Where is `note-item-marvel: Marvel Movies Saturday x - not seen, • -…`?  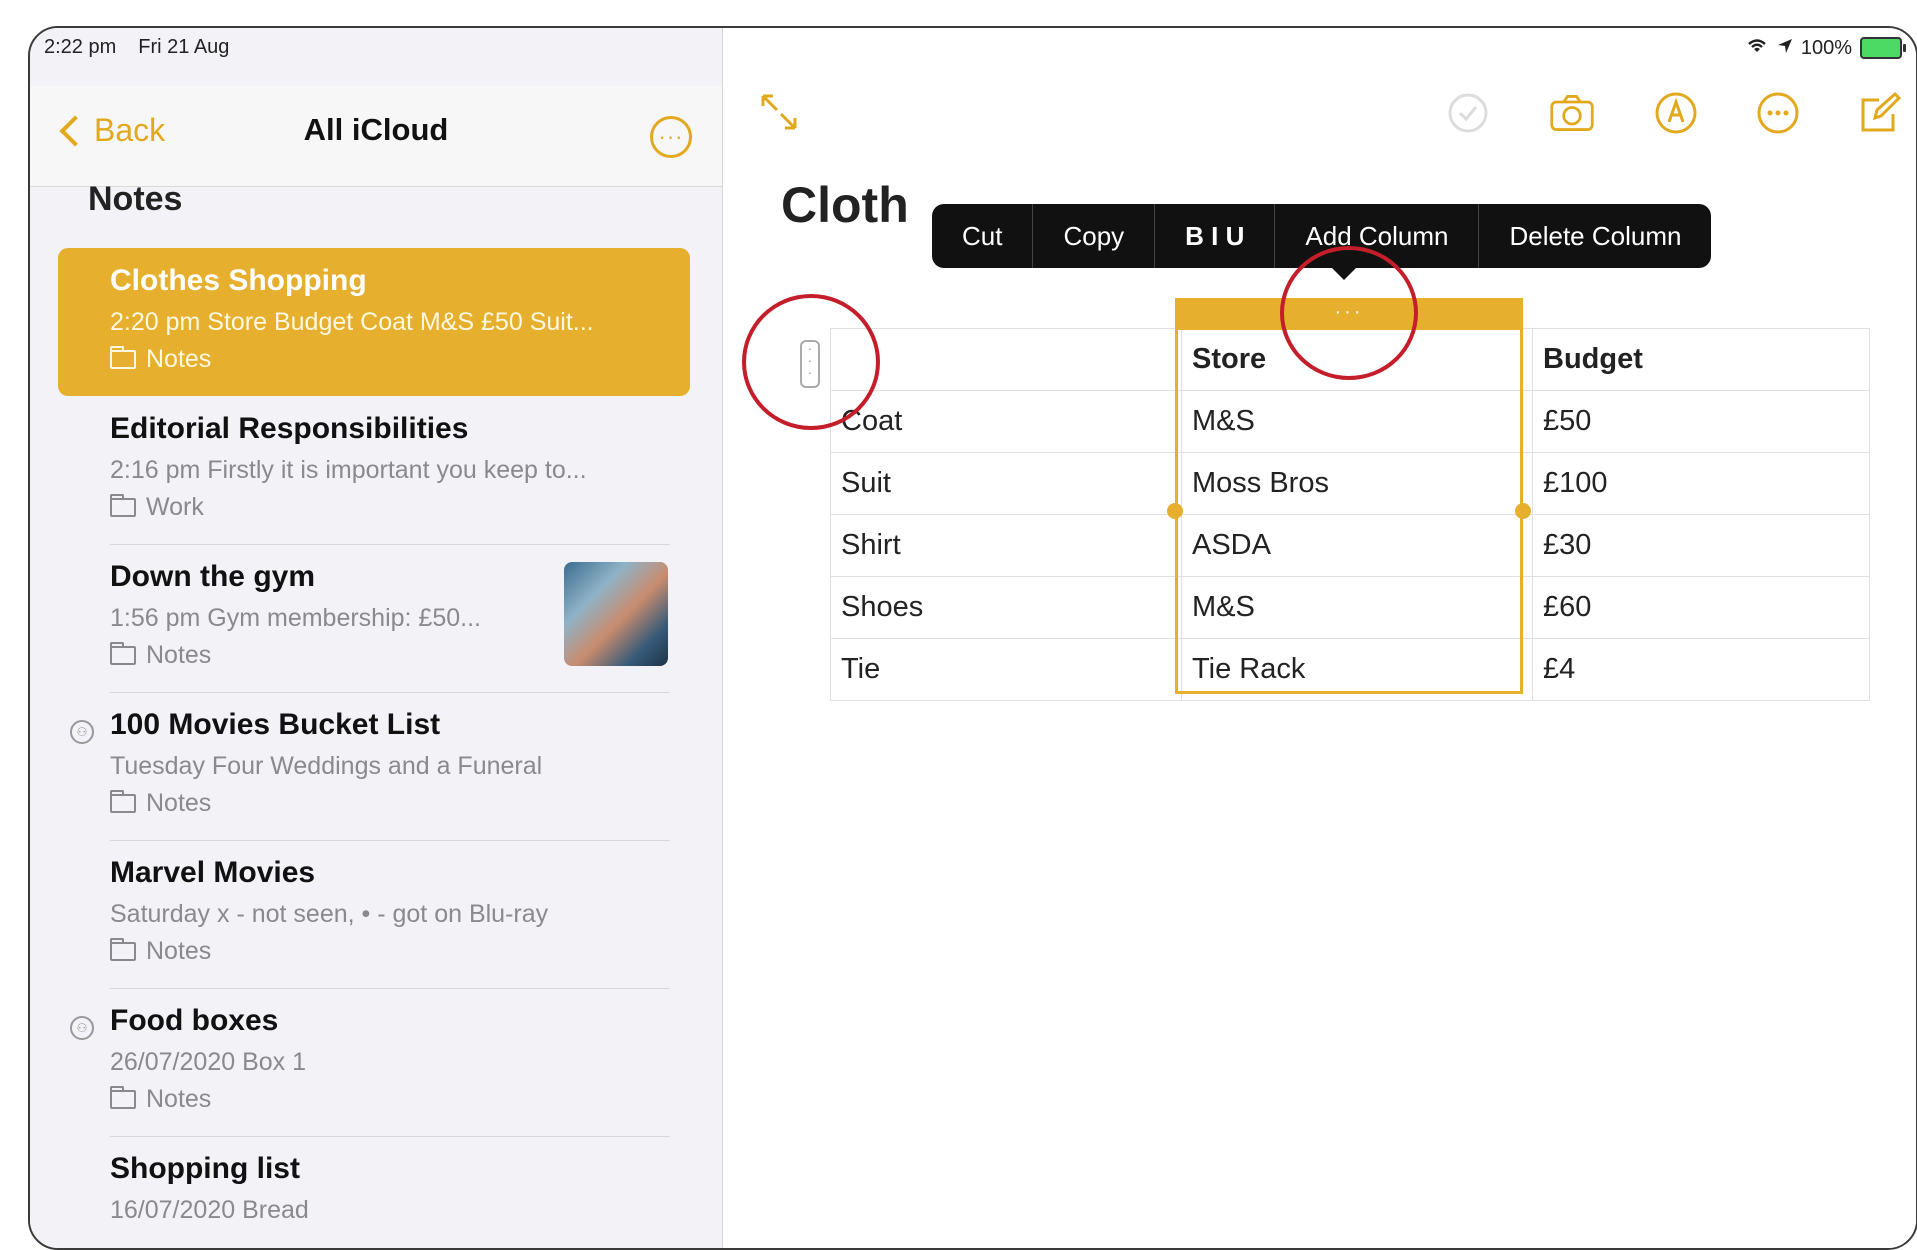
note-item-marvel: Marvel Movies Saturday x - not seen, • -… is located at coordinates (374, 914).